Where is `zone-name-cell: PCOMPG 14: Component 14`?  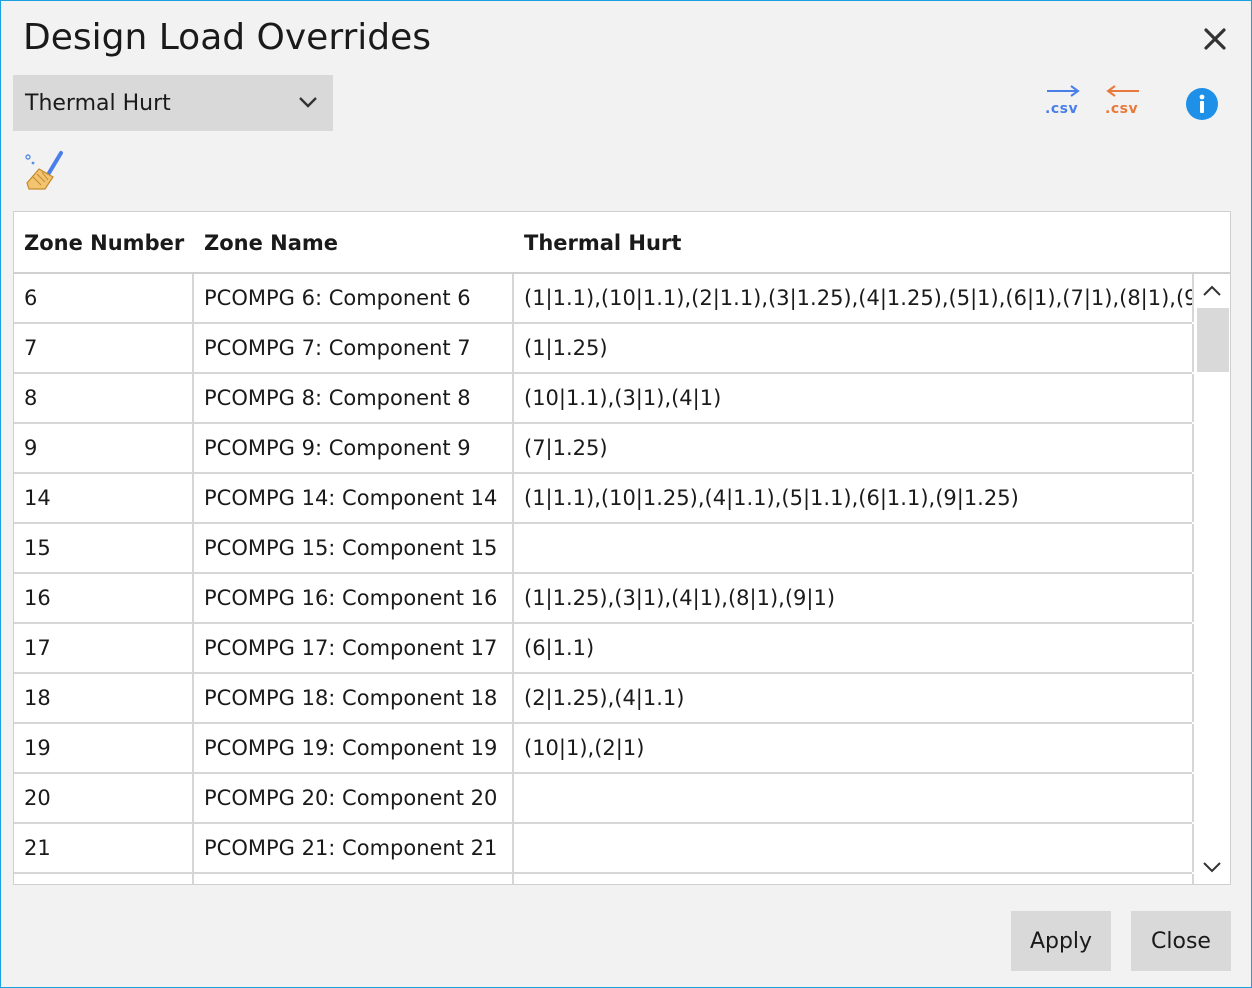
zone-name-cell: PCOMPG 14: Component 14 is located at coordinates (354, 498).